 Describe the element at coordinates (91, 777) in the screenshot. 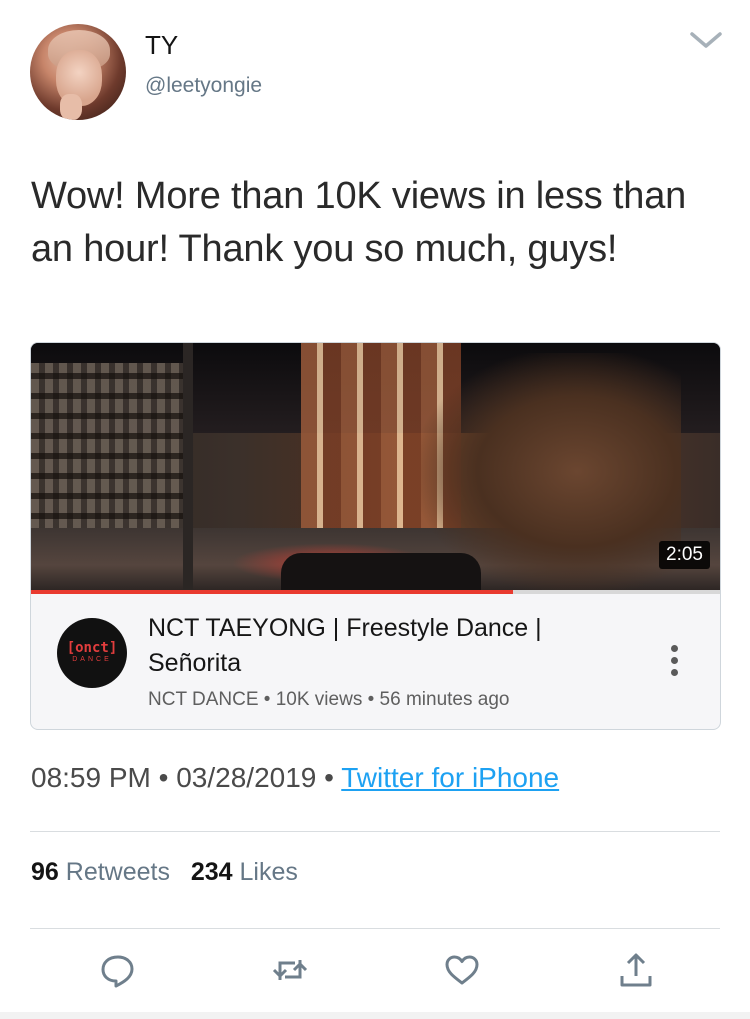

I see `tweet-time: 08:59 PM` at that location.